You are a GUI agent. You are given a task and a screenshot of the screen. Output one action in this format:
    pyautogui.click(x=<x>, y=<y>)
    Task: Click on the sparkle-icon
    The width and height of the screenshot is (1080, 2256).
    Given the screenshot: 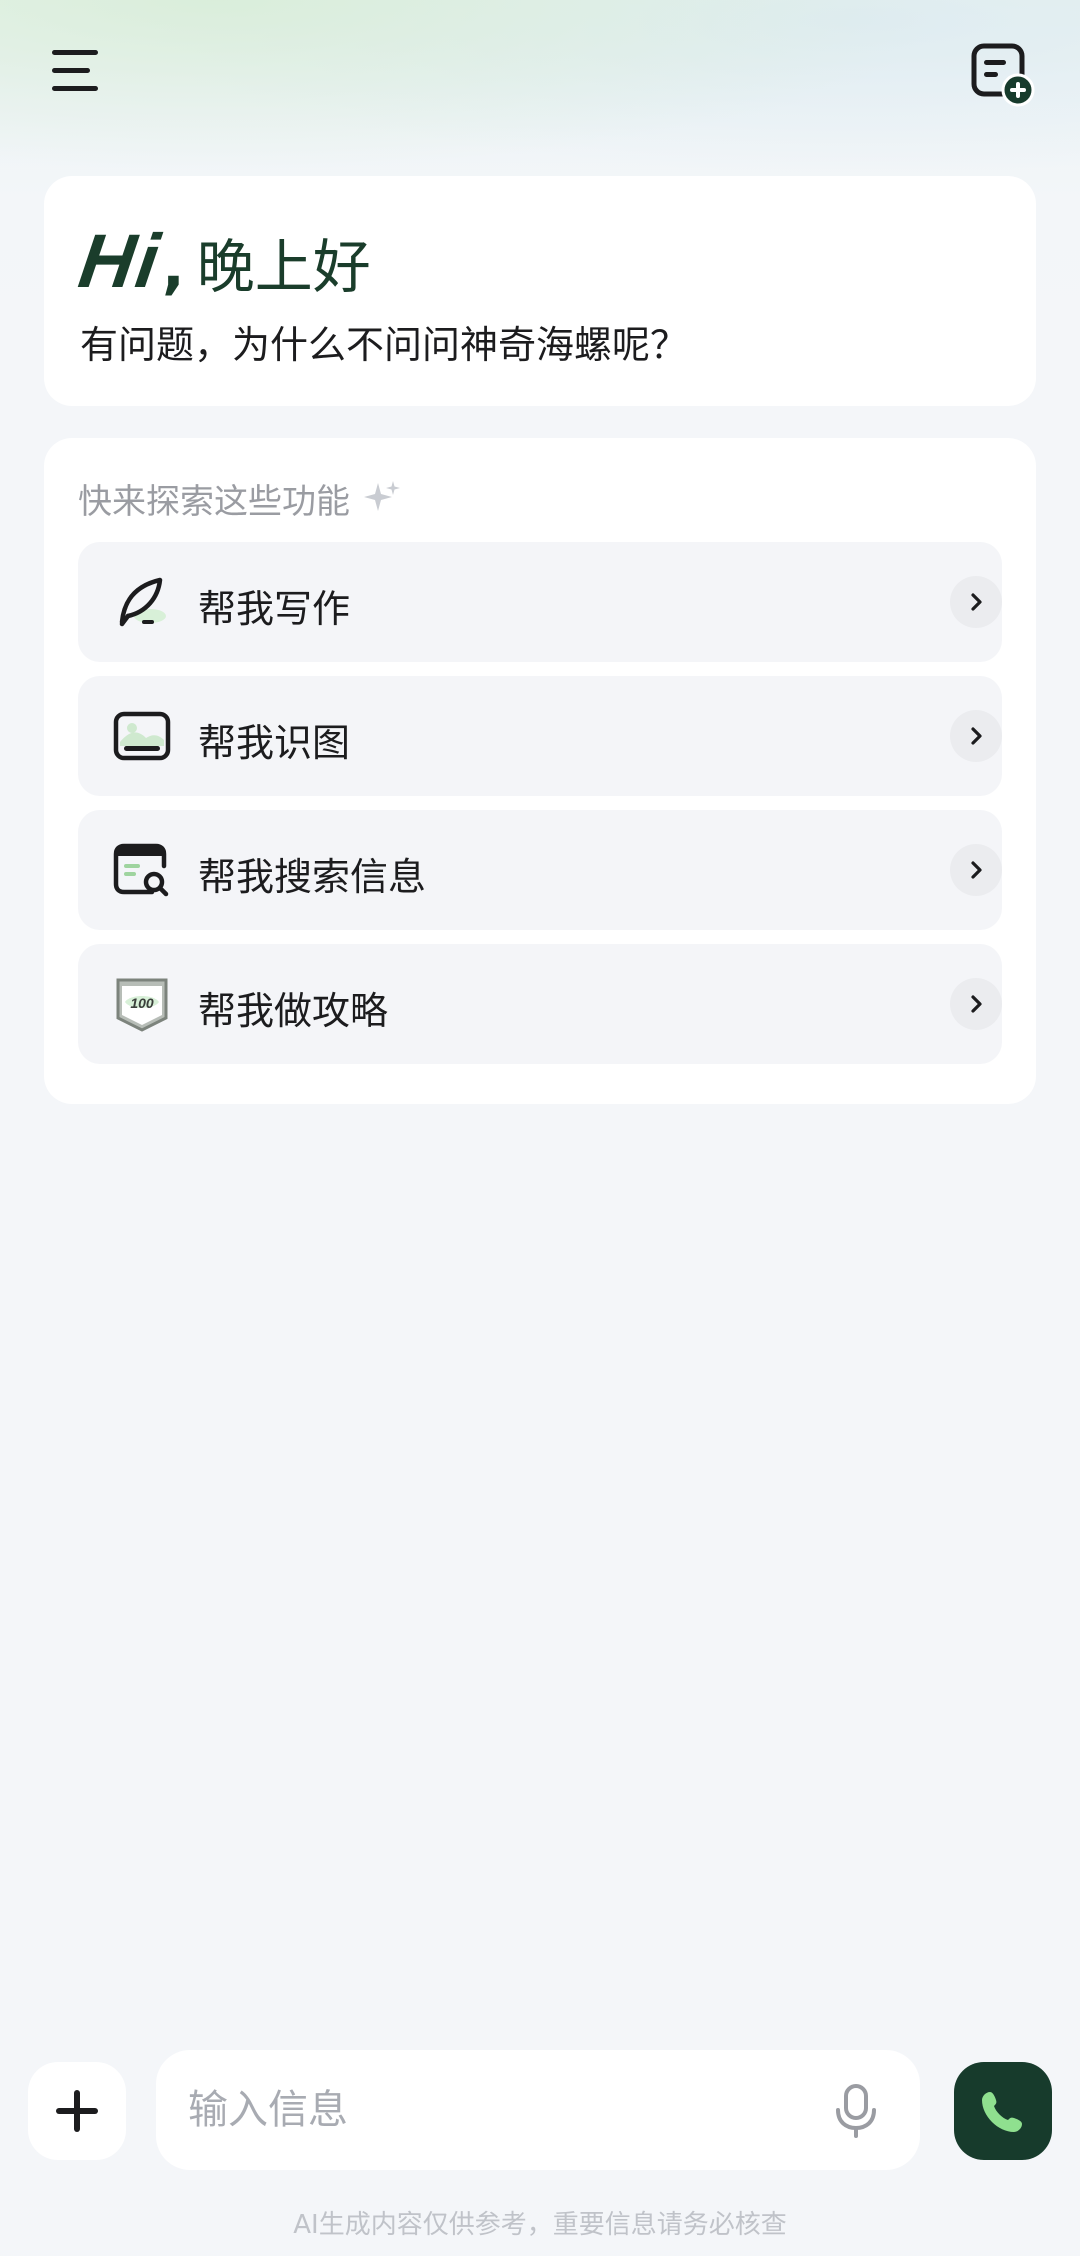 What is the action you would take?
    pyautogui.click(x=382, y=495)
    